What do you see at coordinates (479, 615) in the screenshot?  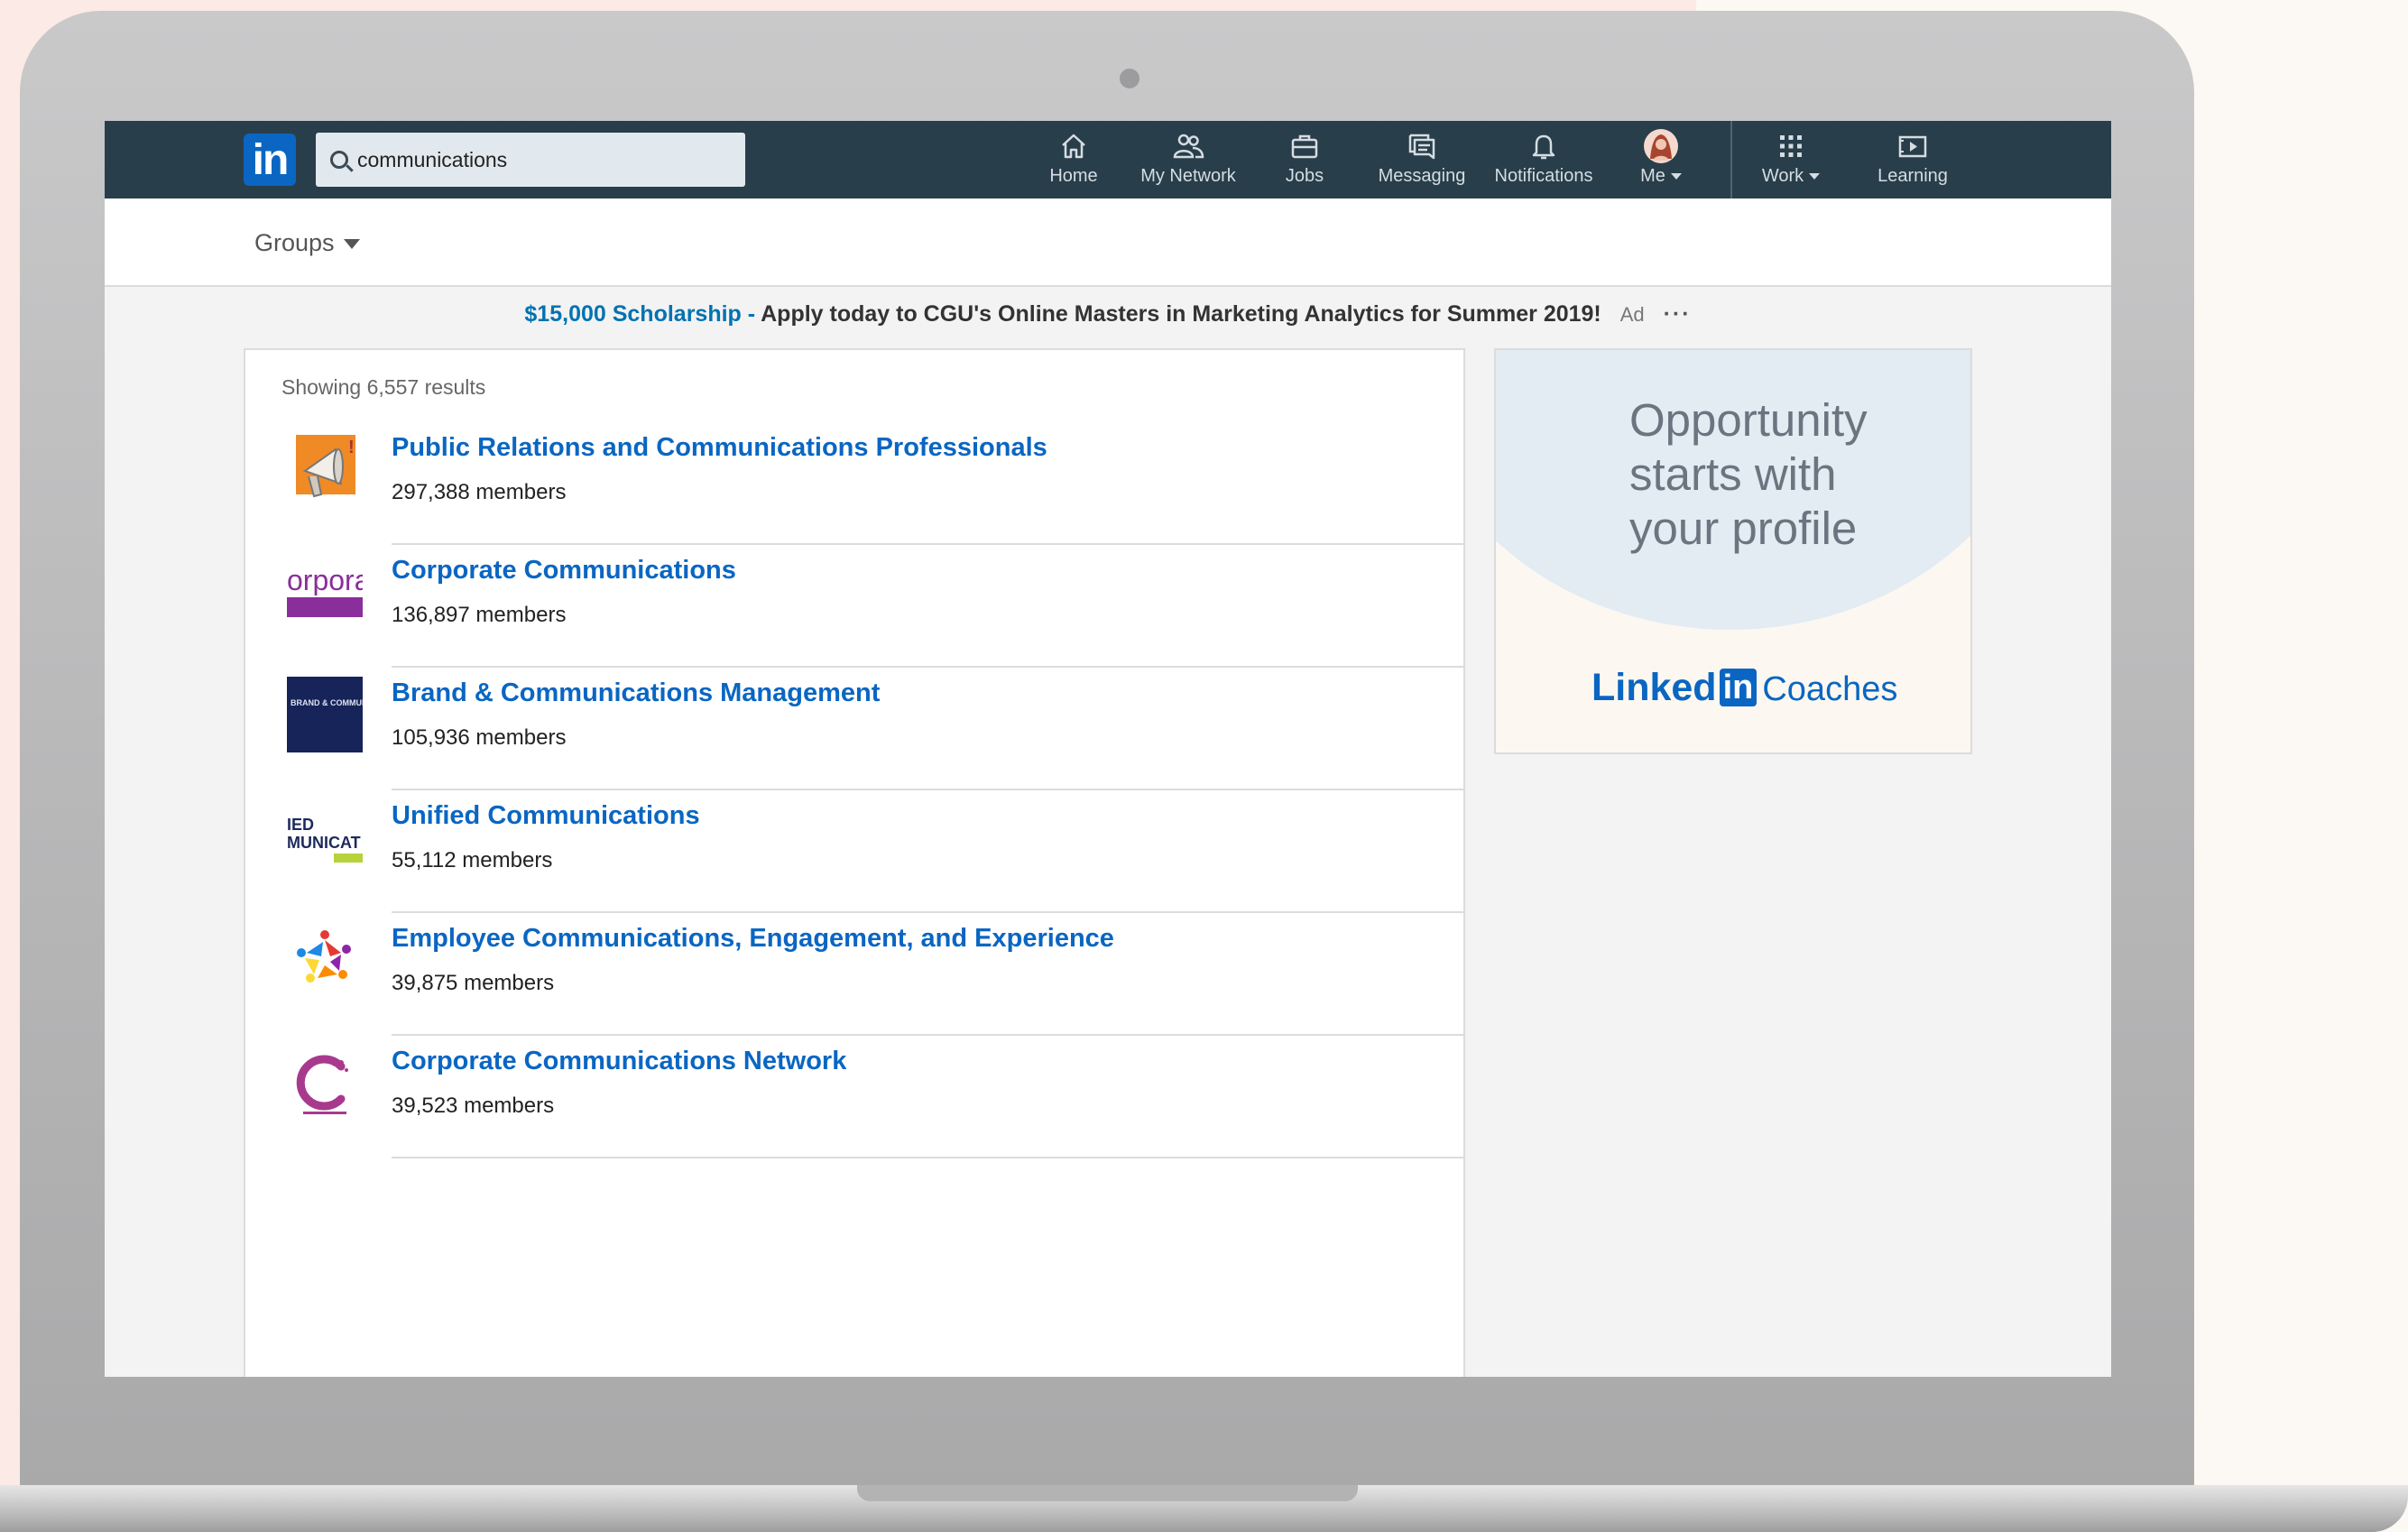 I see `group-member-count: 136,897 members` at bounding box center [479, 615].